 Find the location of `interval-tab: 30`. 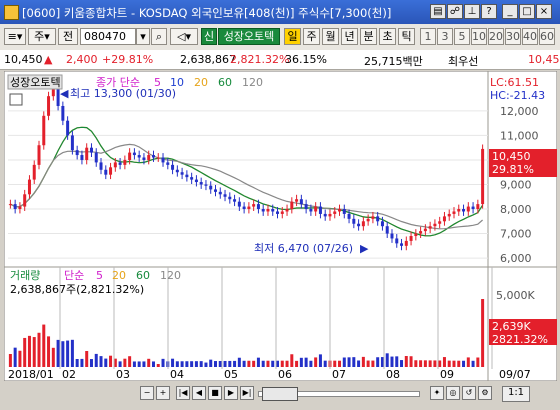

interval-tab: 30 is located at coordinates (513, 36).